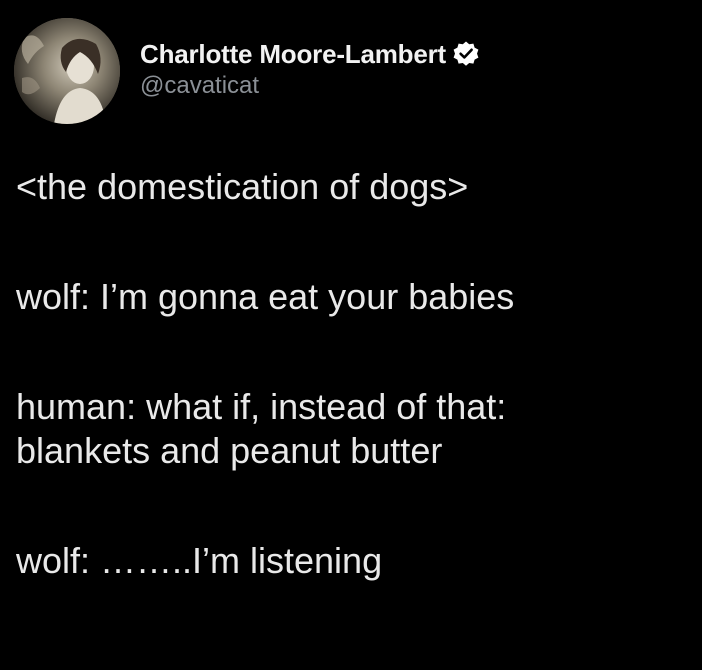  Describe the element at coordinates (229, 450) in the screenshot. I see `tweet-line-4: blankets and peanut butter` at that location.